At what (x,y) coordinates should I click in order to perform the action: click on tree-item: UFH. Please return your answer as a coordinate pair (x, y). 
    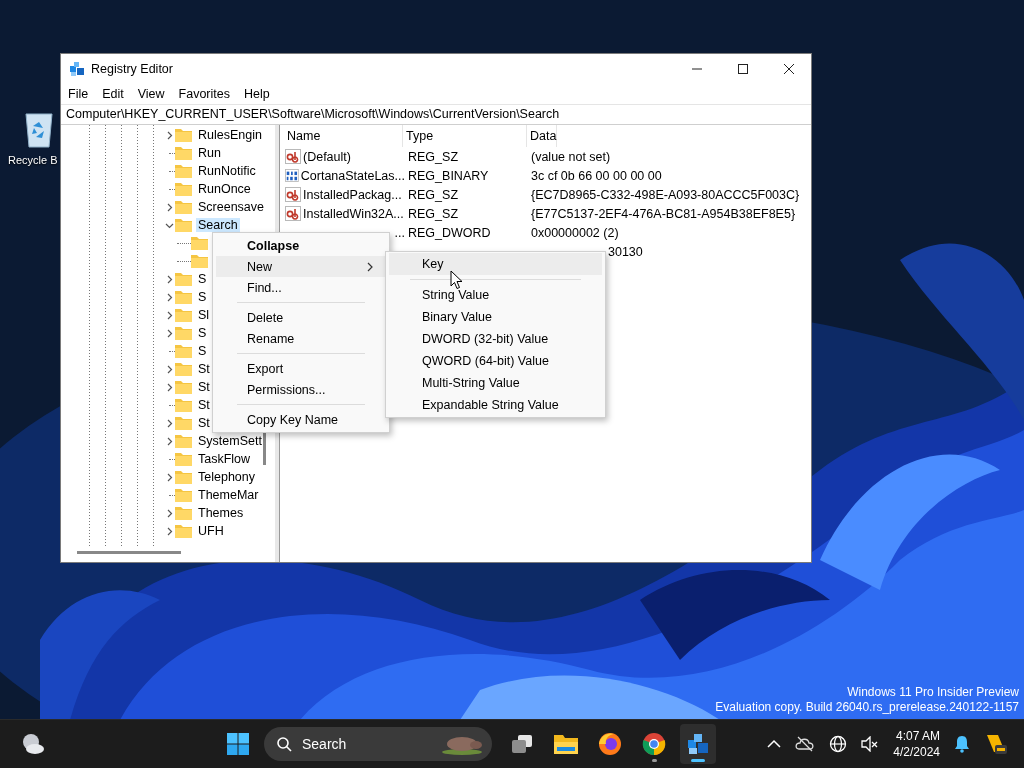
    Looking at the image, I should click on (211, 531).